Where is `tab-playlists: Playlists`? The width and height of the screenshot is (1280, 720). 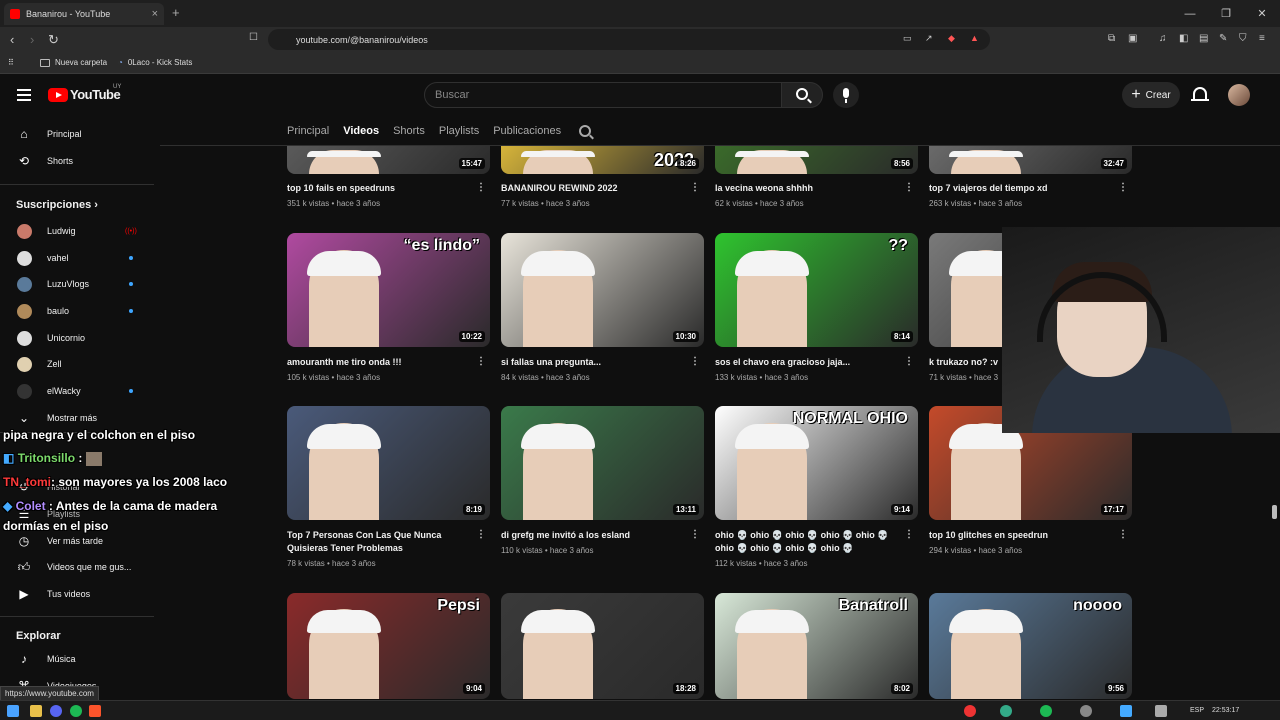 tab-playlists: Playlists is located at coordinates (459, 131).